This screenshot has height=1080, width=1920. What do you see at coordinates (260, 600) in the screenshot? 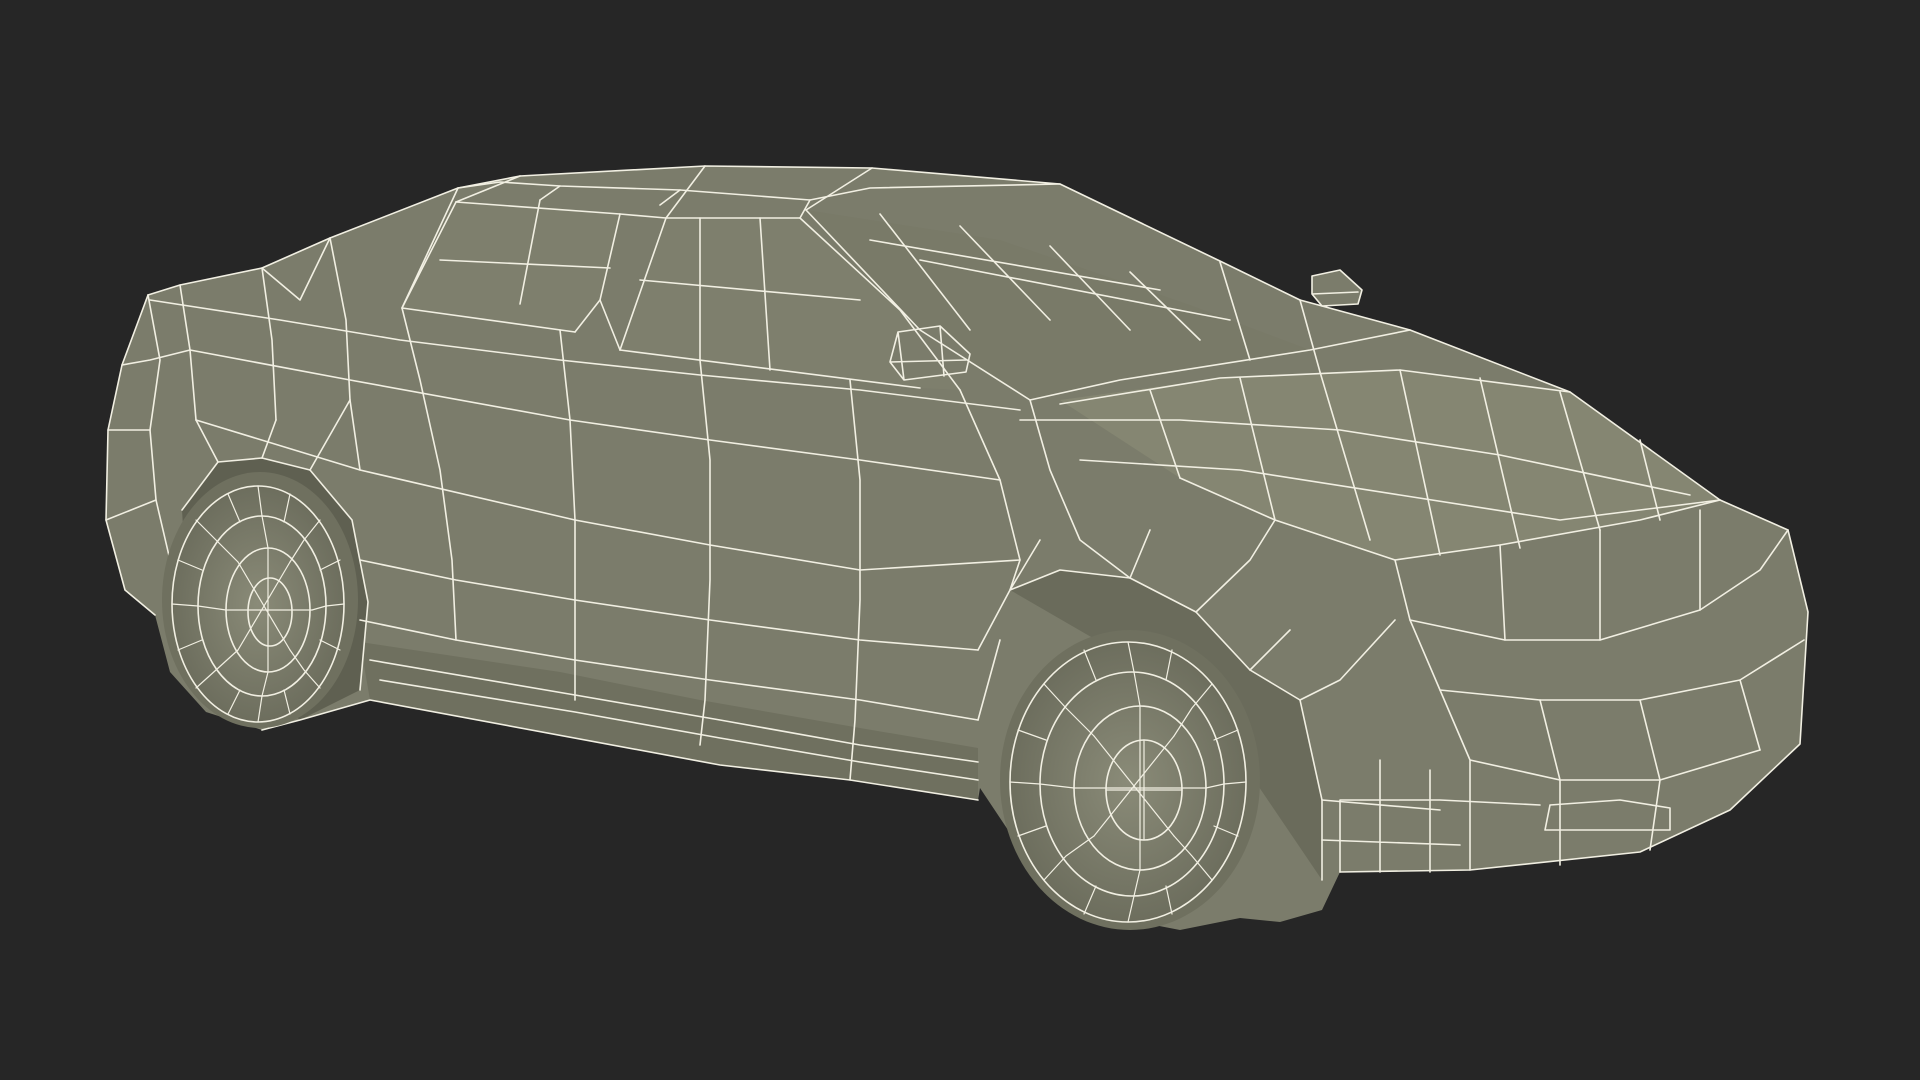
I see `rear-wheel` at bounding box center [260, 600].